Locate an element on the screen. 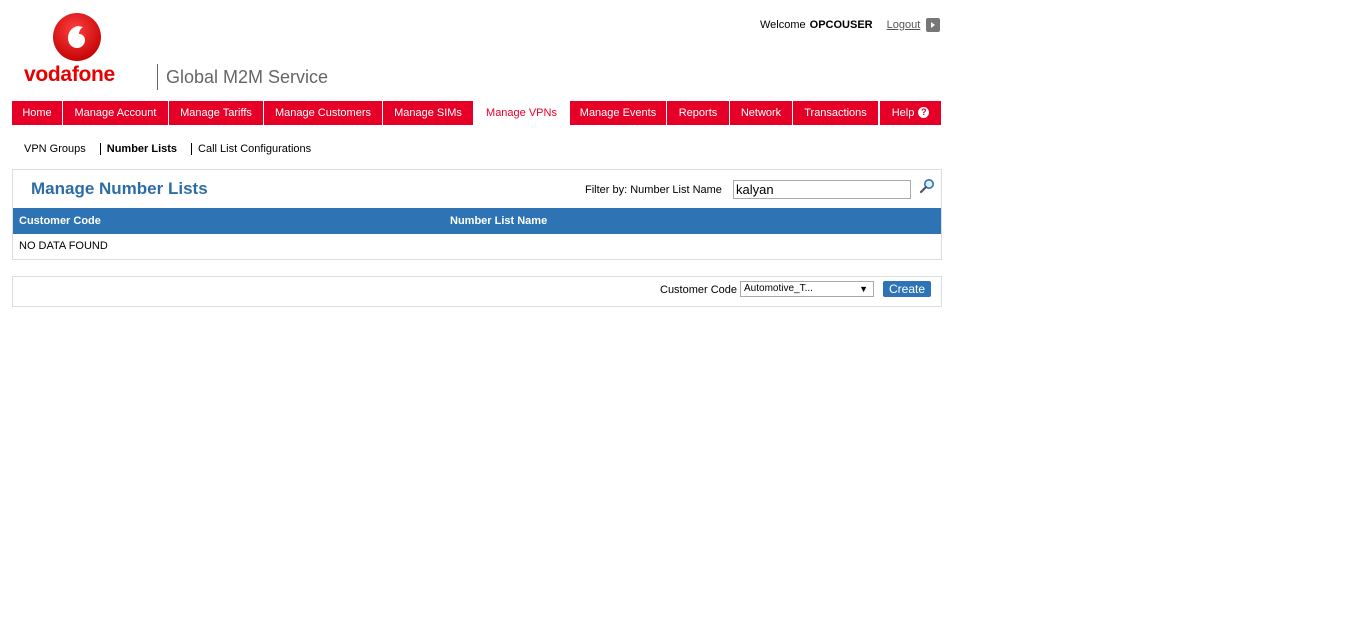 The image size is (1366, 623). play-arrow-icon is located at coordinates (933, 25).